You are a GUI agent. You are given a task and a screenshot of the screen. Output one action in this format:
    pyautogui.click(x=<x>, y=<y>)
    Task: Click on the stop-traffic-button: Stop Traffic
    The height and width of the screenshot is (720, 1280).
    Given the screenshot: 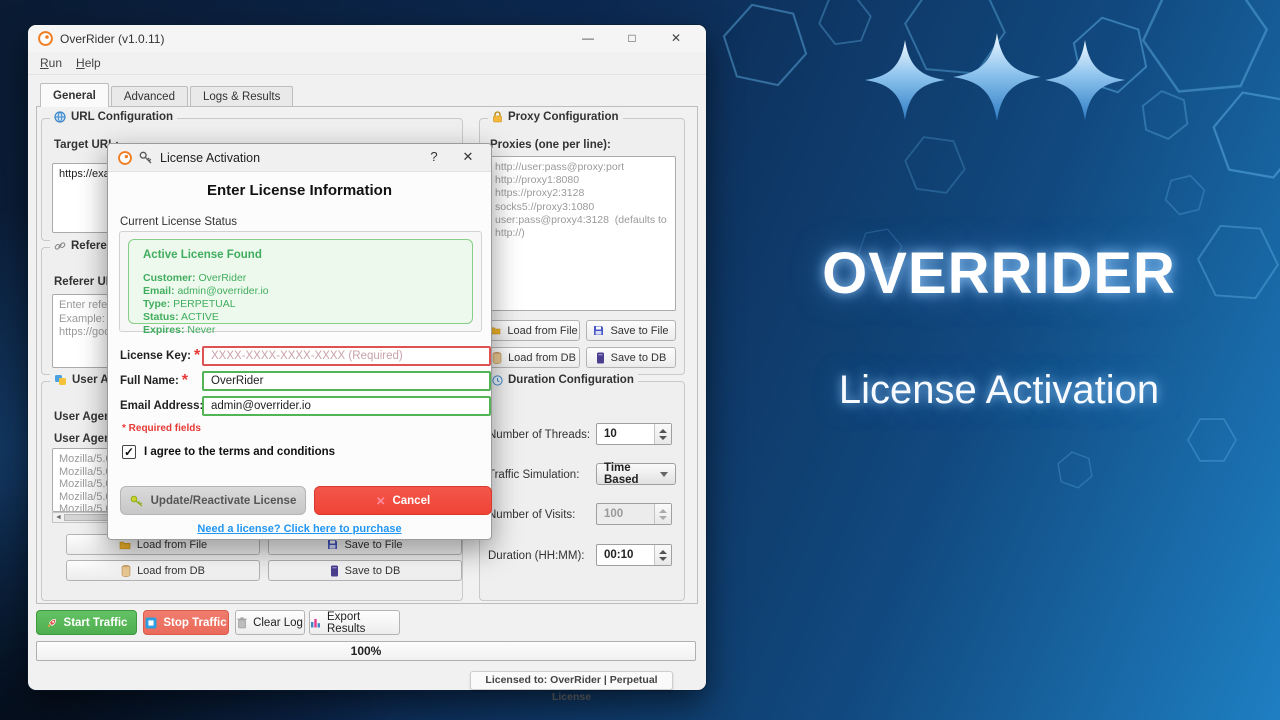 What is the action you would take?
    pyautogui.click(x=186, y=622)
    